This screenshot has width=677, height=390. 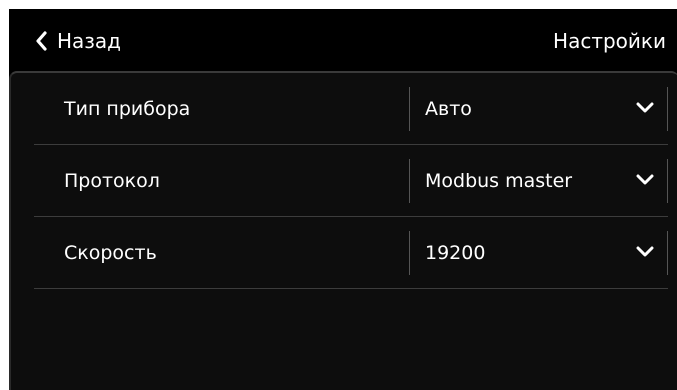 What do you see at coordinates (448, 109) in the screenshot?
I see `device-type-value: Авто` at bounding box center [448, 109].